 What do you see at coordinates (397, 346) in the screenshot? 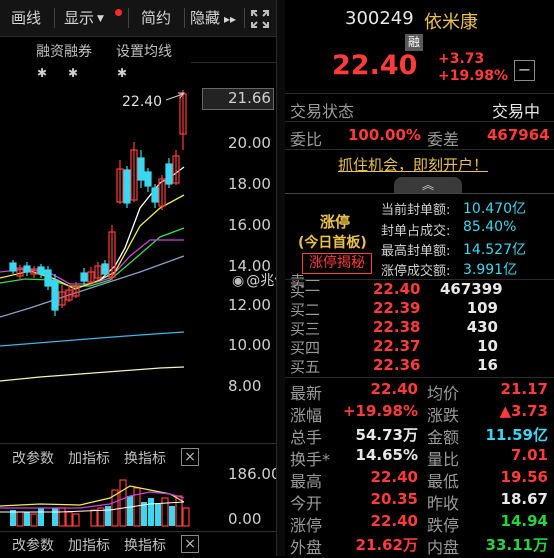
I see `buy-level-price: 22.37` at bounding box center [397, 346].